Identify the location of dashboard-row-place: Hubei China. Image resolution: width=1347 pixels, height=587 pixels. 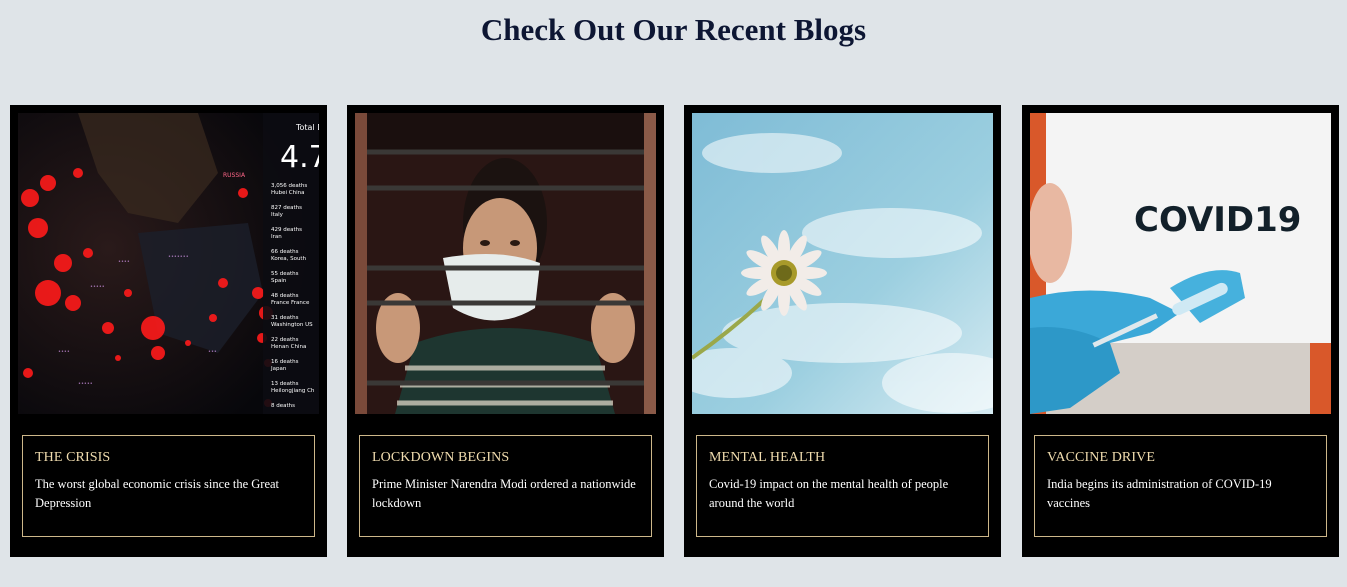
(287, 193).